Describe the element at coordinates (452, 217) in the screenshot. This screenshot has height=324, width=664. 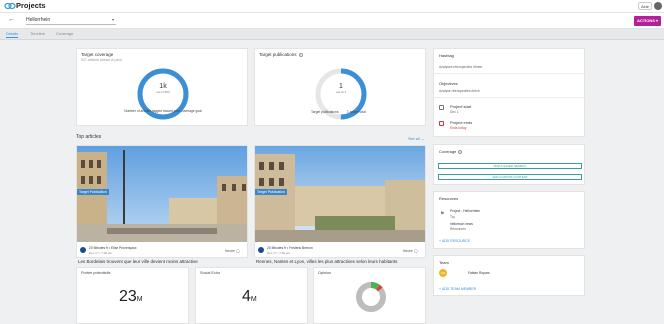
I see `resource-sub: Tiq` at that location.